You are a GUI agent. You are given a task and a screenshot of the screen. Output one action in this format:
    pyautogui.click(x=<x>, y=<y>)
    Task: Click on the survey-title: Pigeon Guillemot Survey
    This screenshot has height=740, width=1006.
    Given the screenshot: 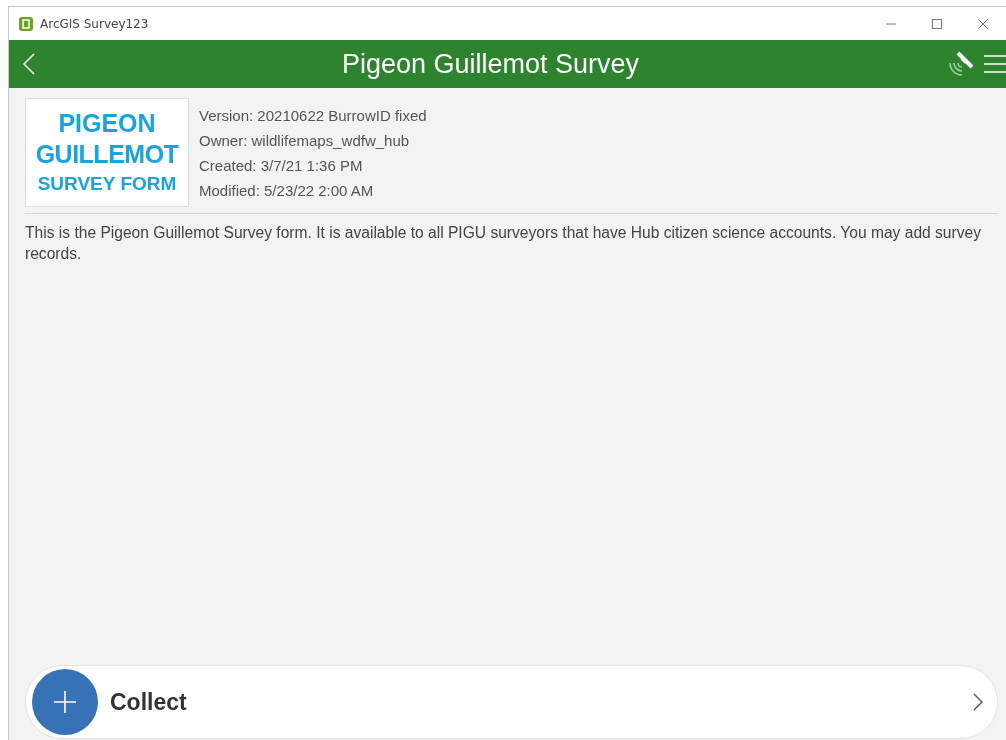 What is the action you would take?
    pyautogui.click(x=490, y=64)
    